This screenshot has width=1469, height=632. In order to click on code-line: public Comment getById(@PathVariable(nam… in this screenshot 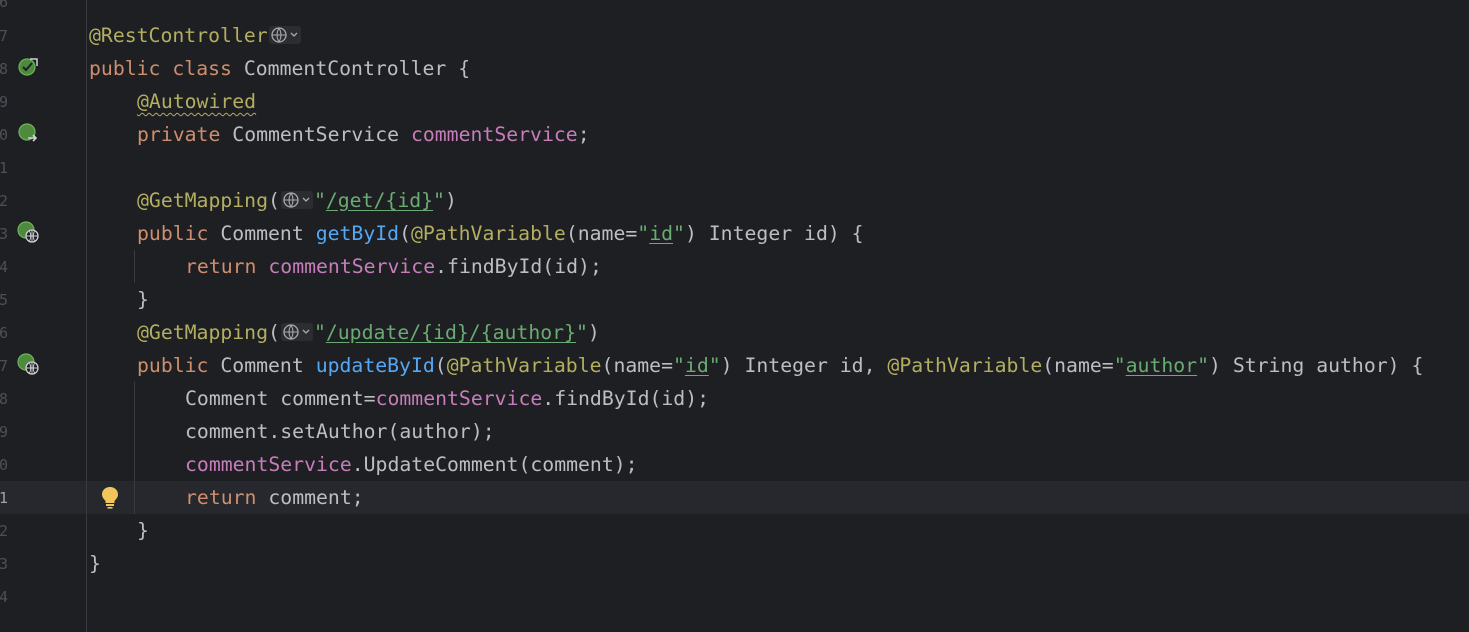, I will do `click(500, 233)`.